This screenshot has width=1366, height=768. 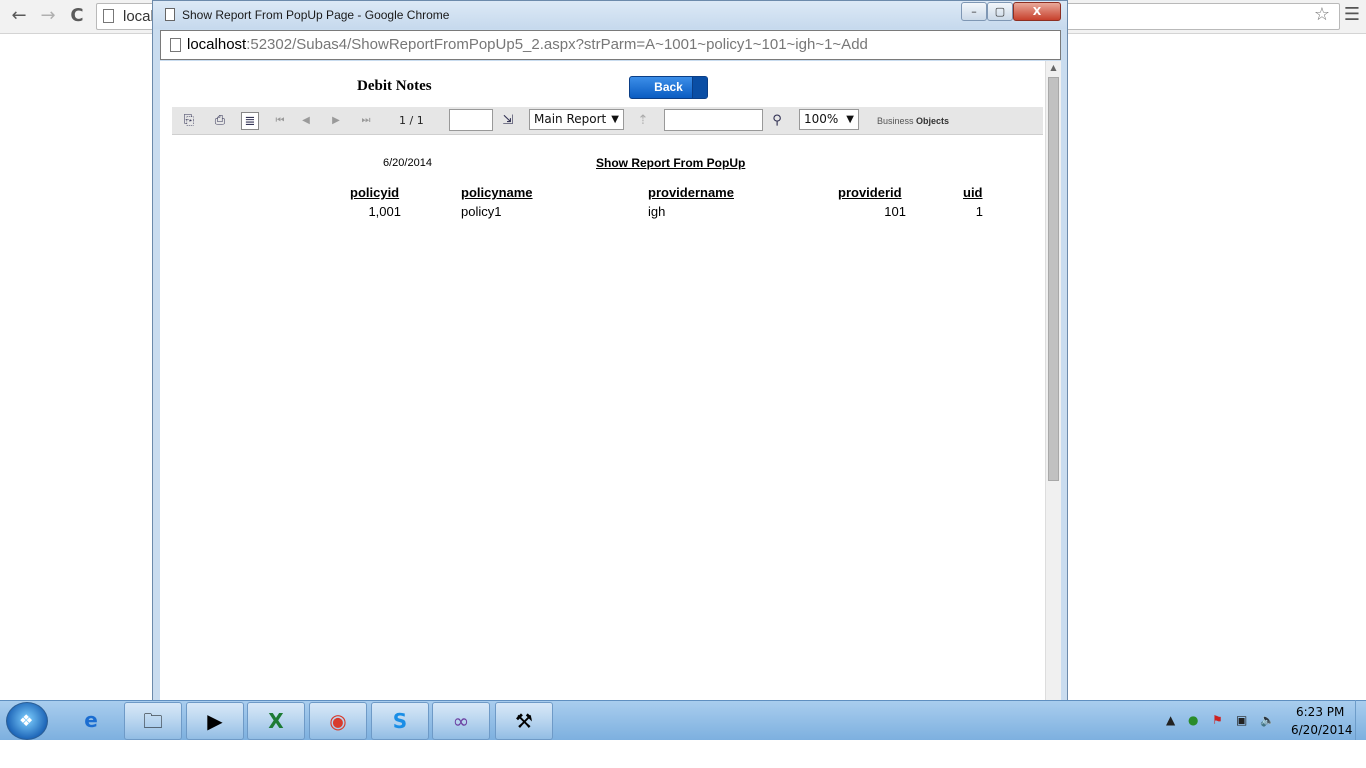 What do you see at coordinates (643, 121) in the screenshot?
I see `drill-up-icon: ⇡` at bounding box center [643, 121].